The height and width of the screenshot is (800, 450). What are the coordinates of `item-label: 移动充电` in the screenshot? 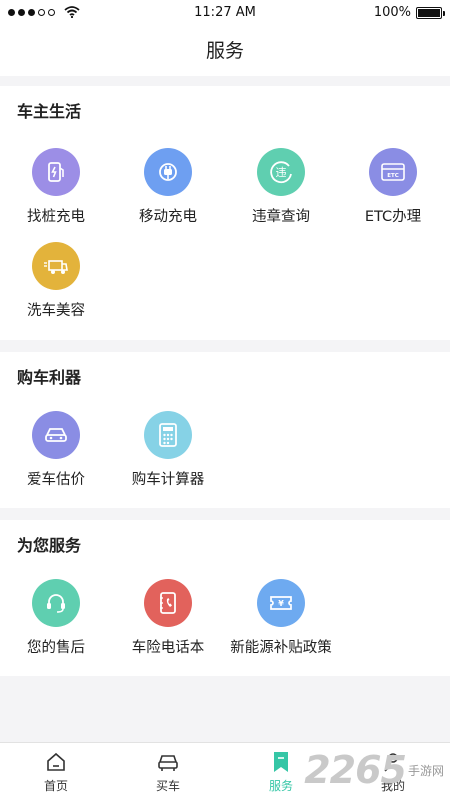 It's located at (168, 217).